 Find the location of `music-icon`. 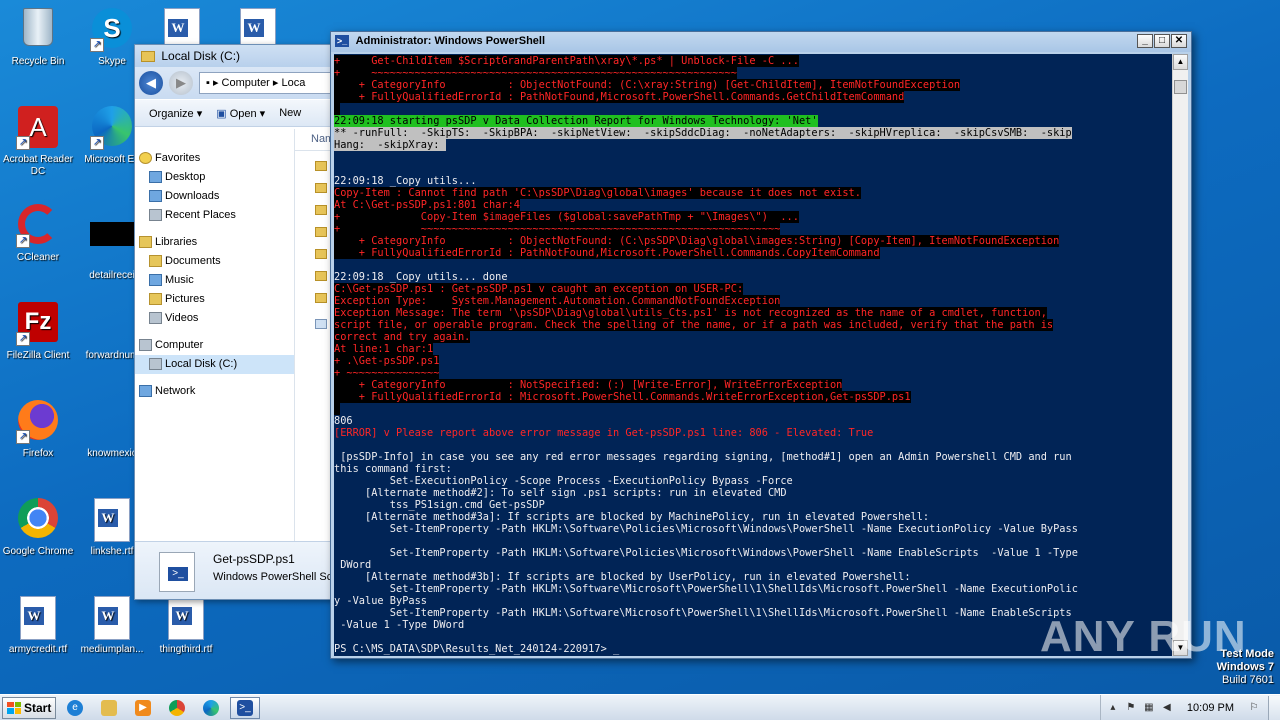

music-icon is located at coordinates (155, 280).